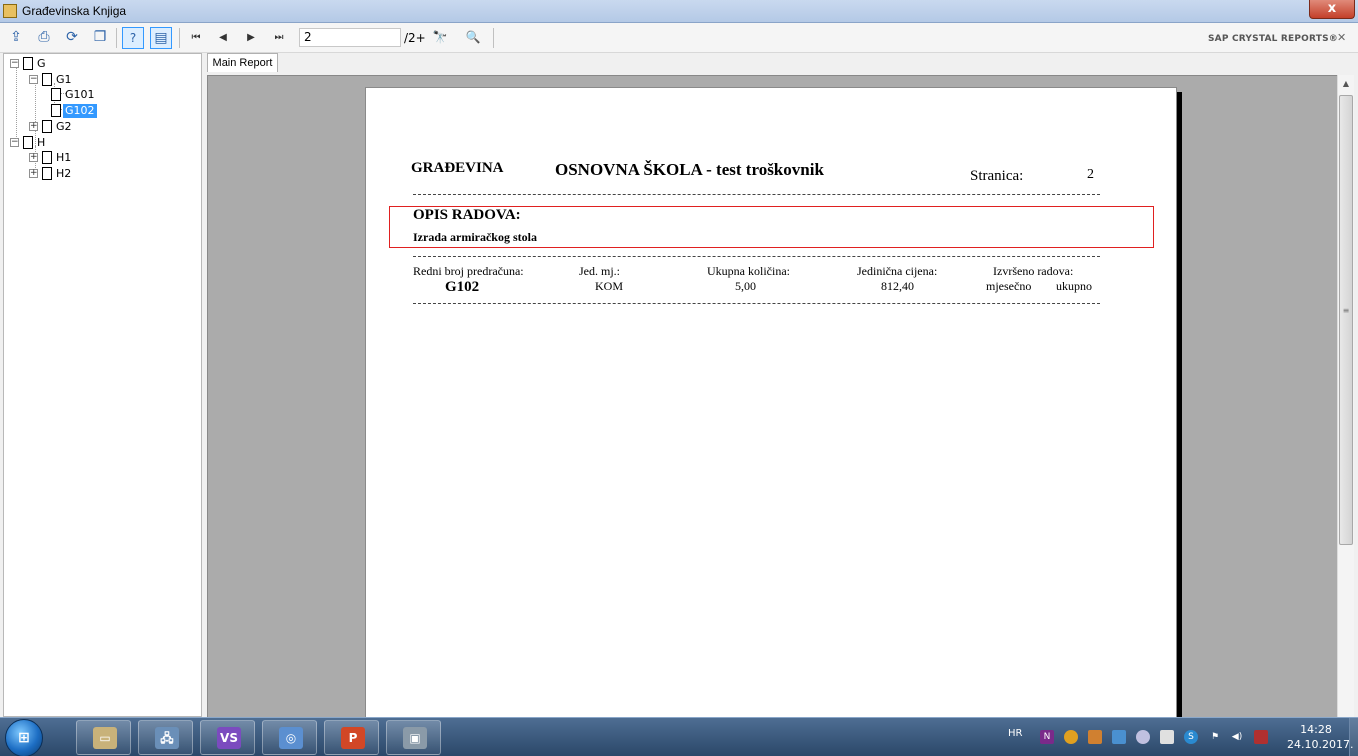 The image size is (1358, 756). I want to click on dropbox-tray-icon, so click(1119, 737).